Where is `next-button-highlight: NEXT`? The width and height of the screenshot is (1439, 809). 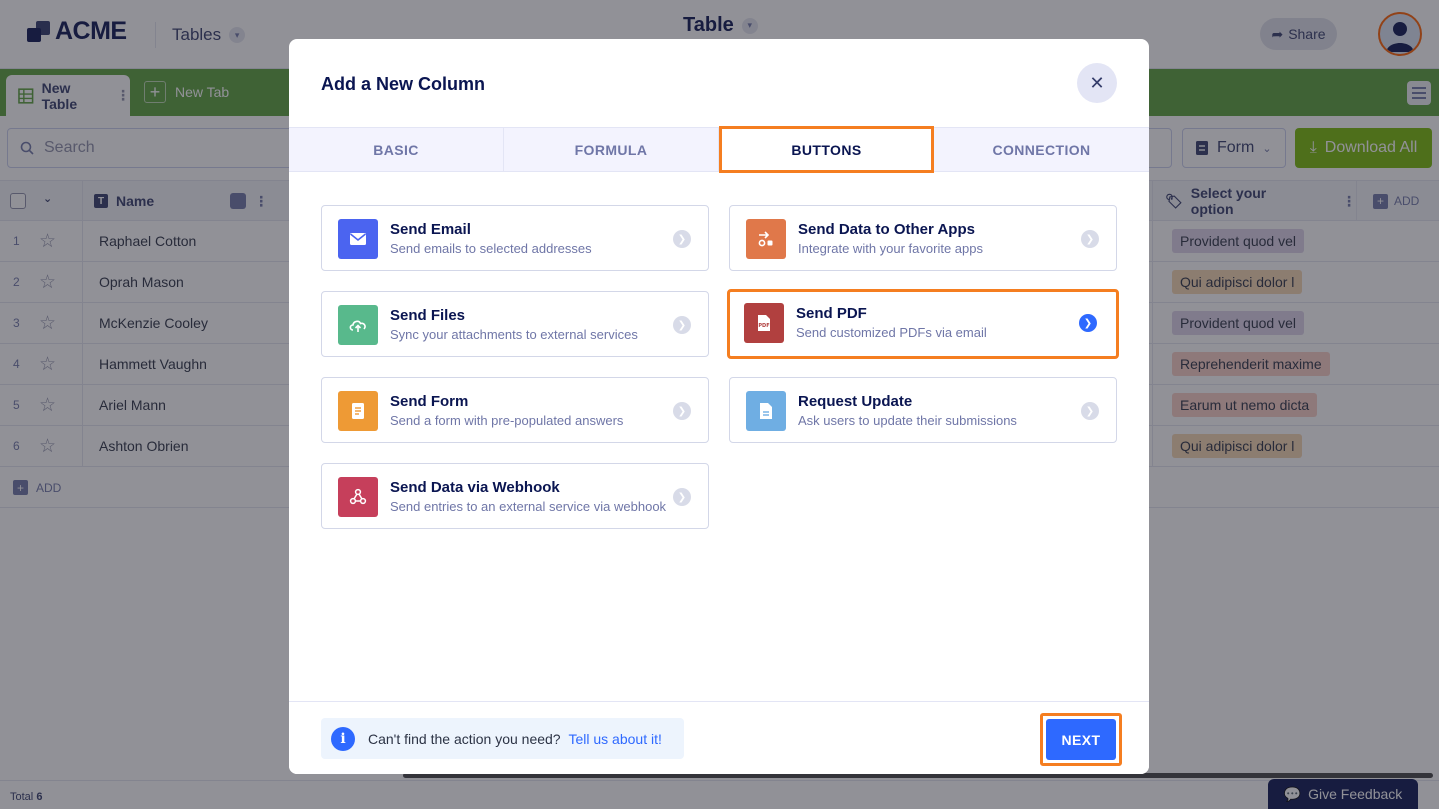 next-button-highlight: NEXT is located at coordinates (1081, 739).